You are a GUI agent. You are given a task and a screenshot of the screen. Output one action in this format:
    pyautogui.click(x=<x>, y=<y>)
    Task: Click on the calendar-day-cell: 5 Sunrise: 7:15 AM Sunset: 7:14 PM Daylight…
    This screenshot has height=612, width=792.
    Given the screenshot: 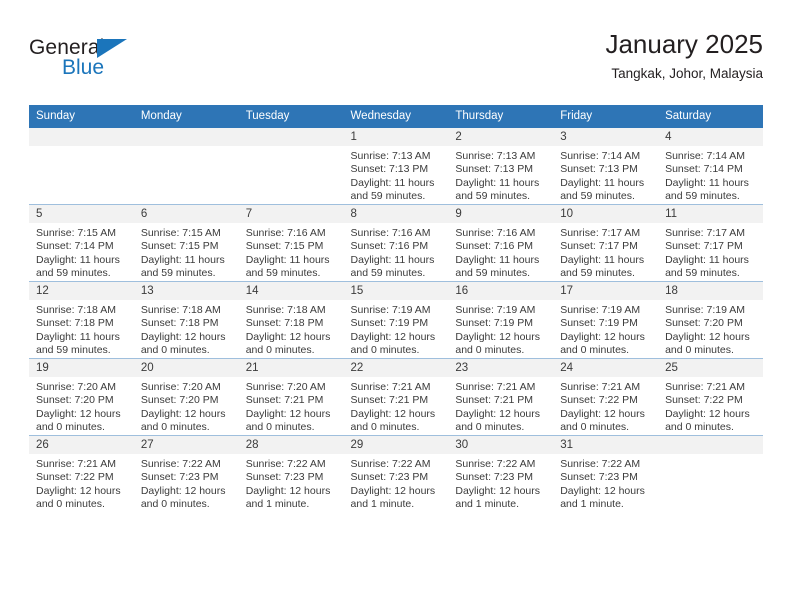 What is the action you would take?
    pyautogui.click(x=81, y=243)
    